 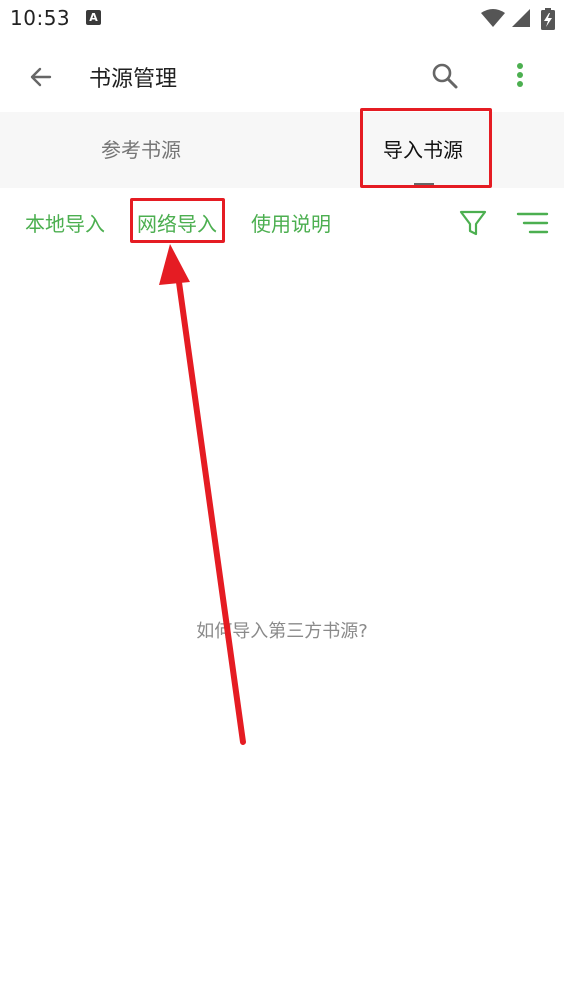 I want to click on instructions-button: 使用说明, so click(x=291, y=222).